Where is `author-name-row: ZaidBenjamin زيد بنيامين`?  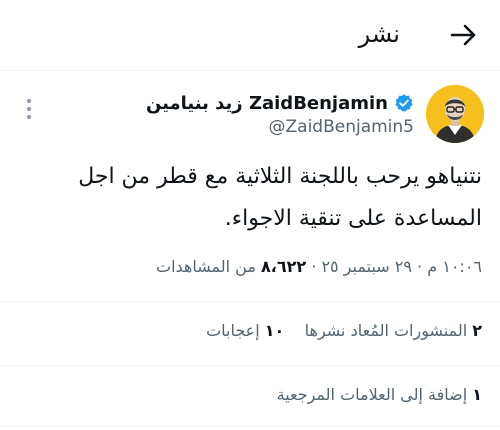 author-name-row: ZaidBenjamin زيد بنيامين is located at coordinates (280, 103).